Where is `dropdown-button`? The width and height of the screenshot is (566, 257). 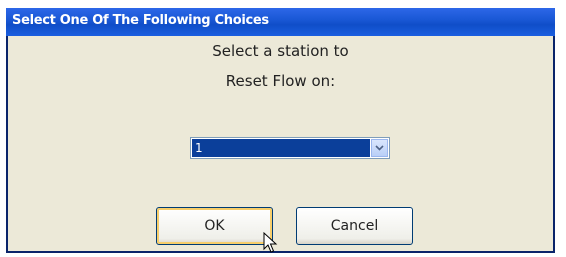
dropdown-button is located at coordinates (379, 148).